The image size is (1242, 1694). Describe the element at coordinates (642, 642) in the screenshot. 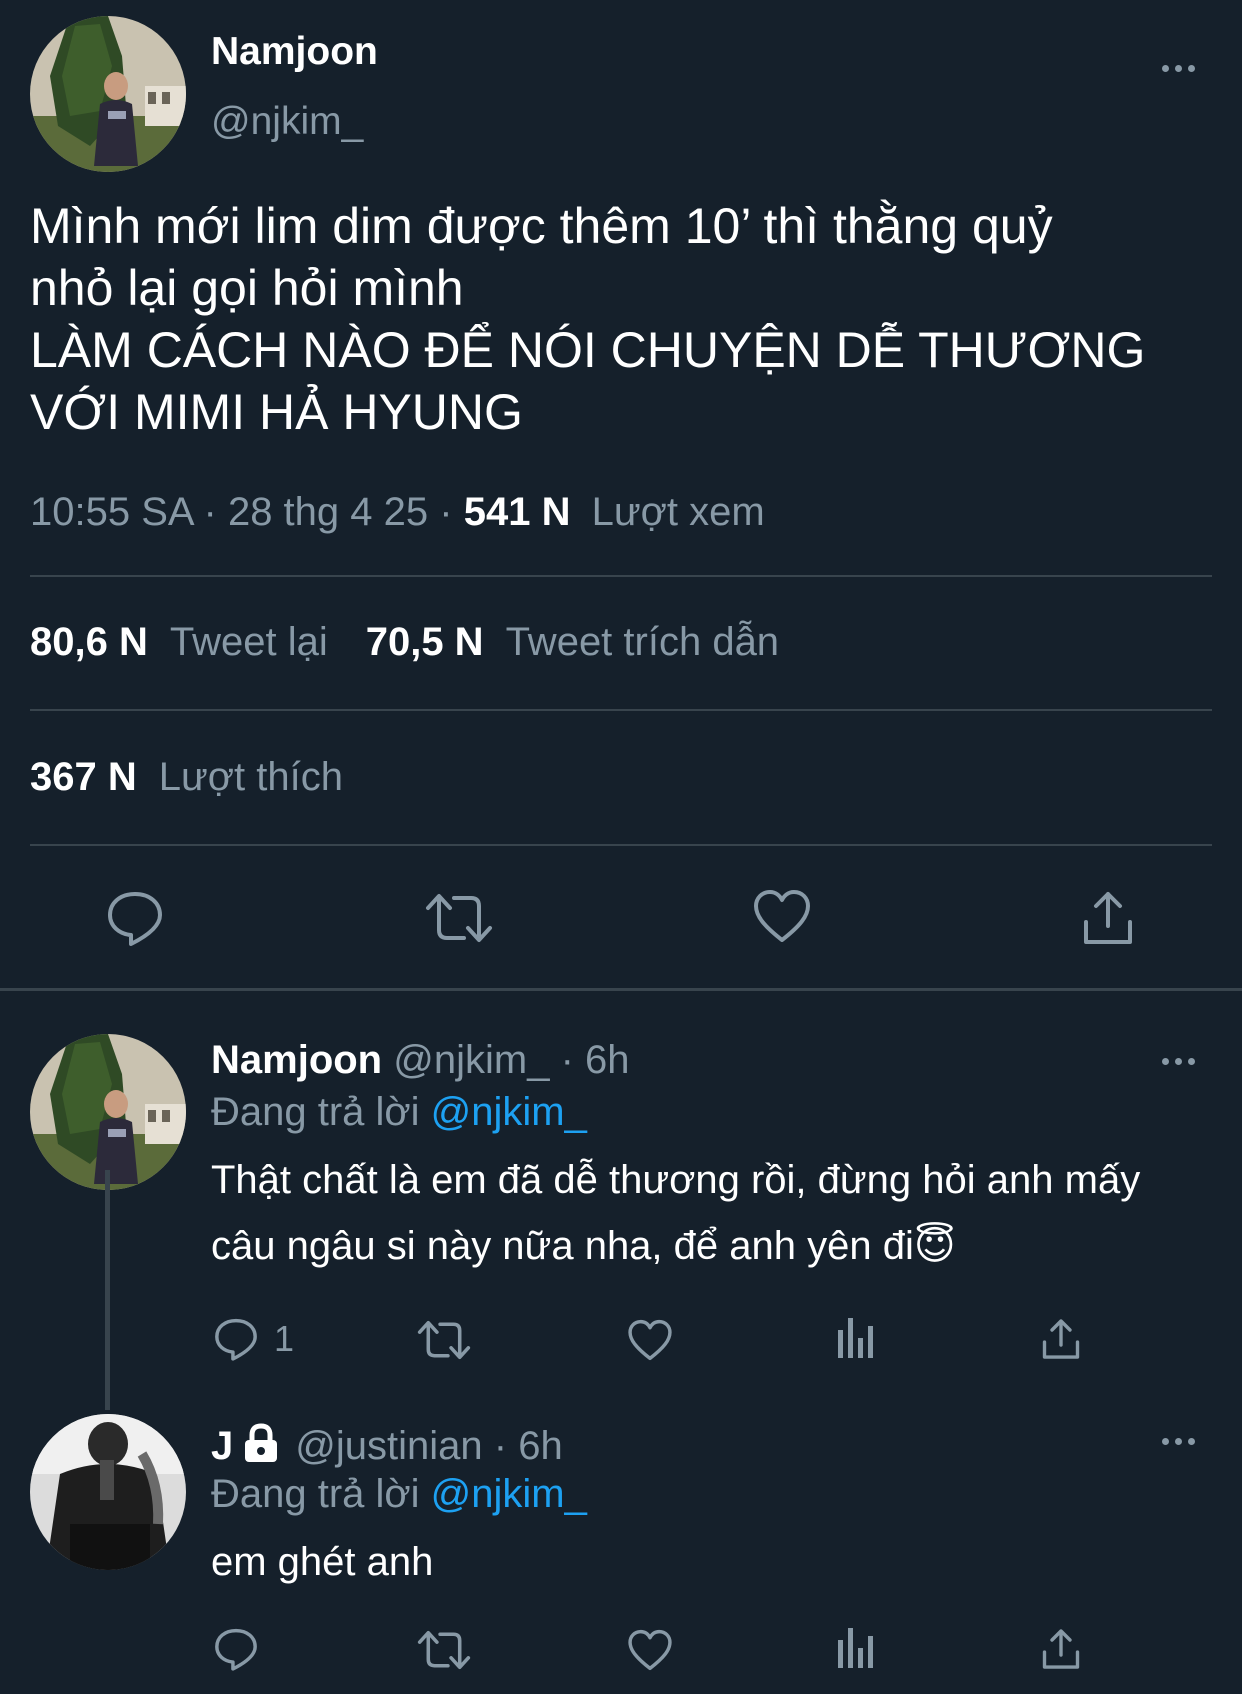

I see `quotes-label: Tweet trích dẫn` at that location.